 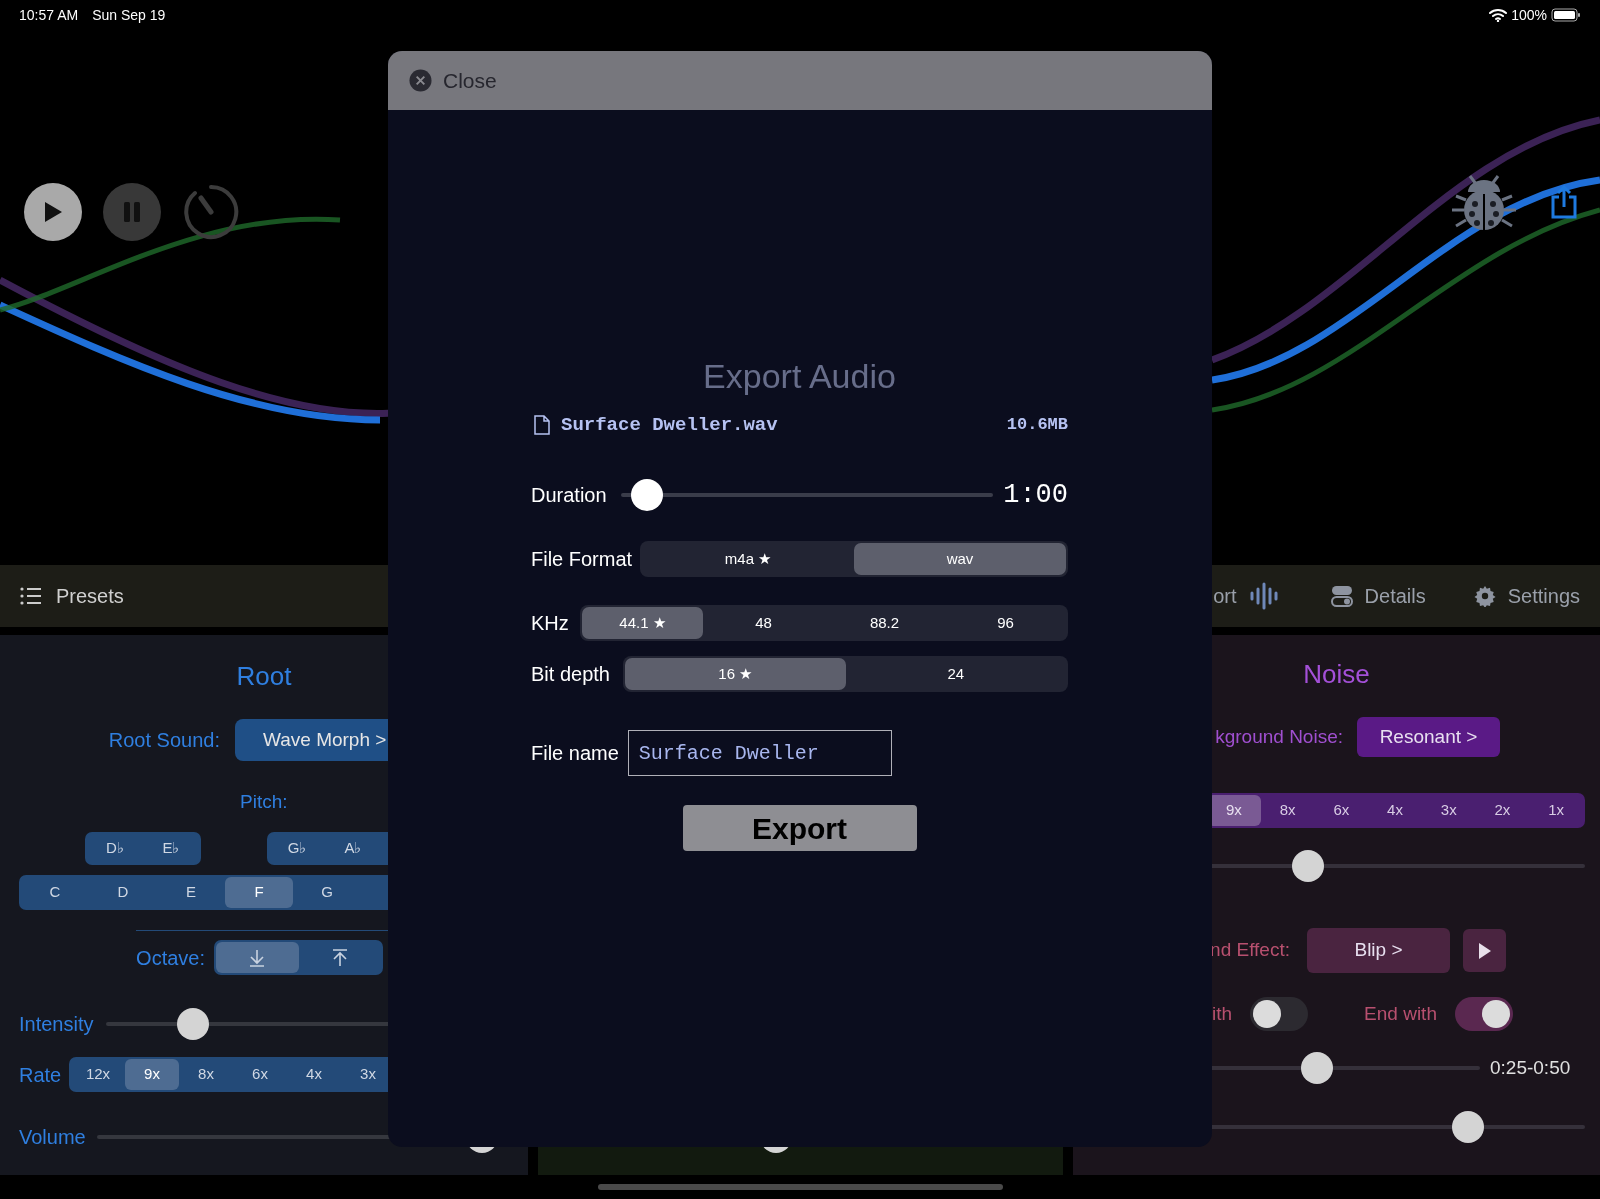 I want to click on field-label: kground Noise:, so click(x=1278, y=736).